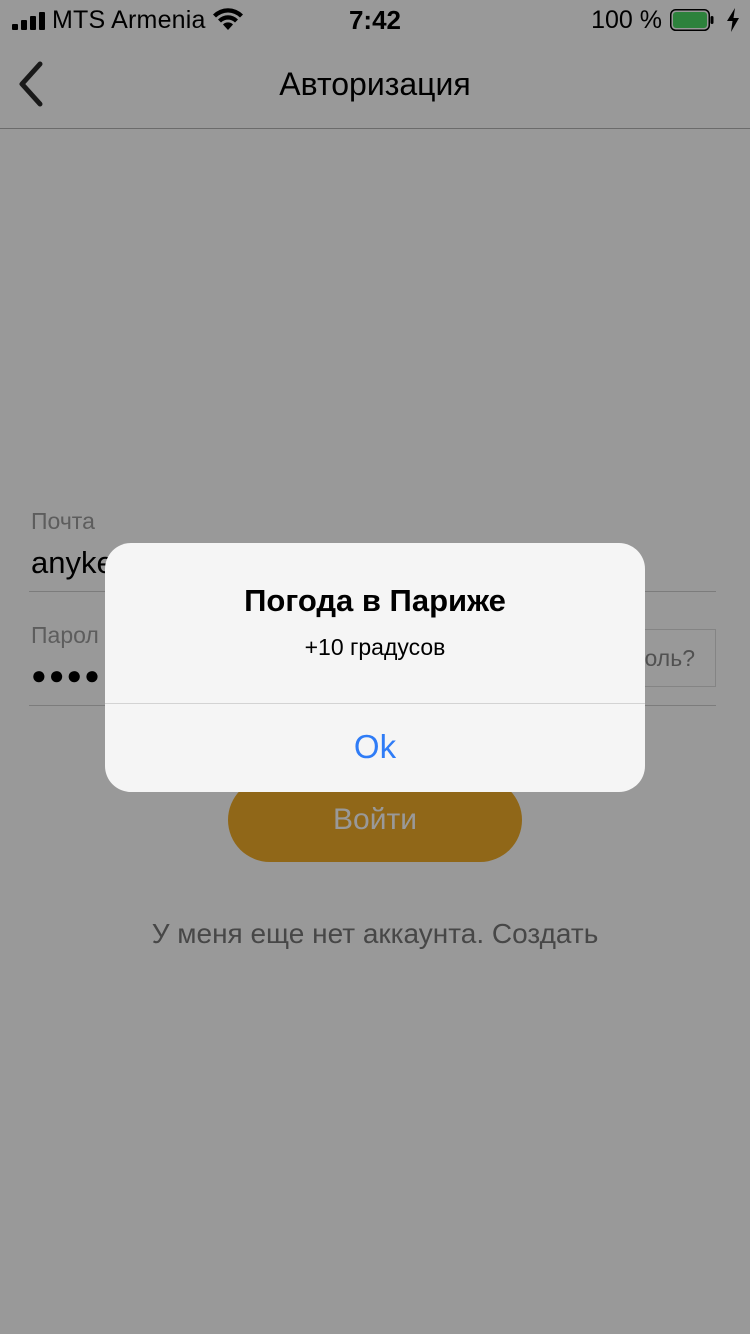 This screenshot has height=1334, width=750. What do you see at coordinates (375, 748) in the screenshot?
I see `alert-ok-button: Ok` at bounding box center [375, 748].